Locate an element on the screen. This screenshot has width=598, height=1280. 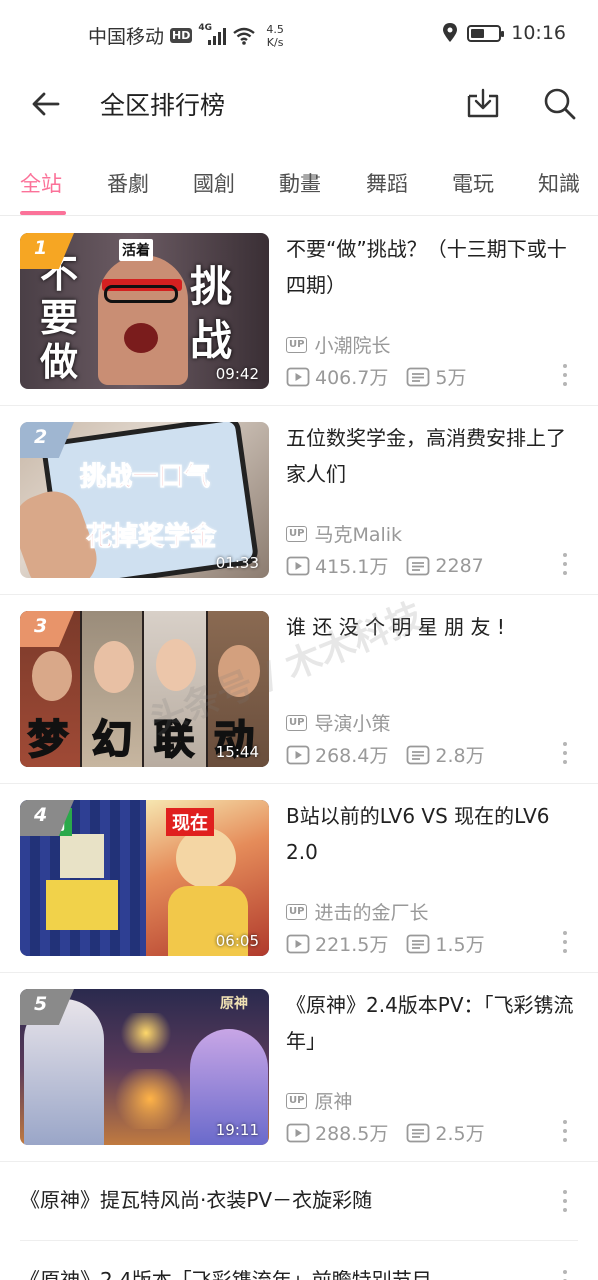
thumb-caption: 花掉奖学金 is located at coordinates (151, 537).